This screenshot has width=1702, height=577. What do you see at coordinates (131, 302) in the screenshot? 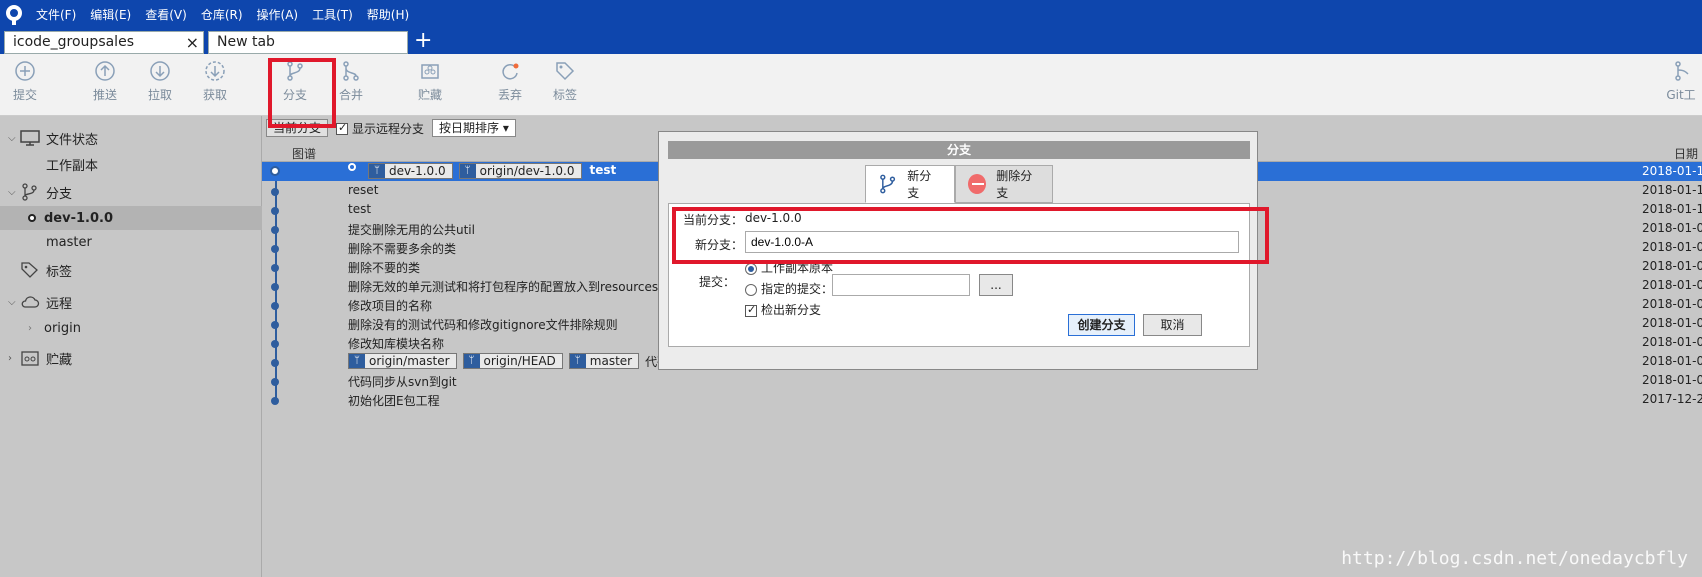
I see `sidebar-remotes: ⌵ 远程` at bounding box center [131, 302].